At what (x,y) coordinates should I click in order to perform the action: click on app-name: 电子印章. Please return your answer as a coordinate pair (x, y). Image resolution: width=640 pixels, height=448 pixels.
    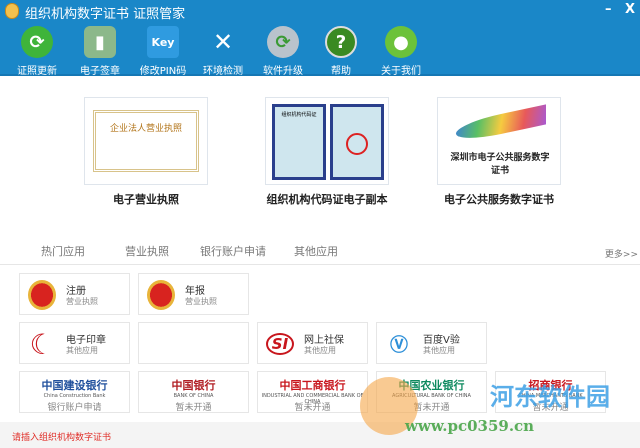
    Looking at the image, I should click on (86, 340).